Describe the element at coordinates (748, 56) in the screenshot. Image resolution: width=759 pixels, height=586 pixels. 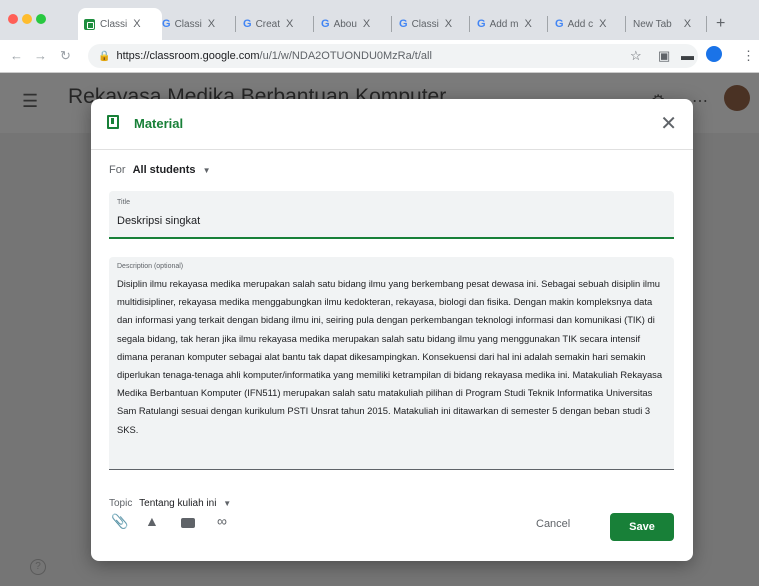
I see `browser-menu-icon: ⋮` at that location.